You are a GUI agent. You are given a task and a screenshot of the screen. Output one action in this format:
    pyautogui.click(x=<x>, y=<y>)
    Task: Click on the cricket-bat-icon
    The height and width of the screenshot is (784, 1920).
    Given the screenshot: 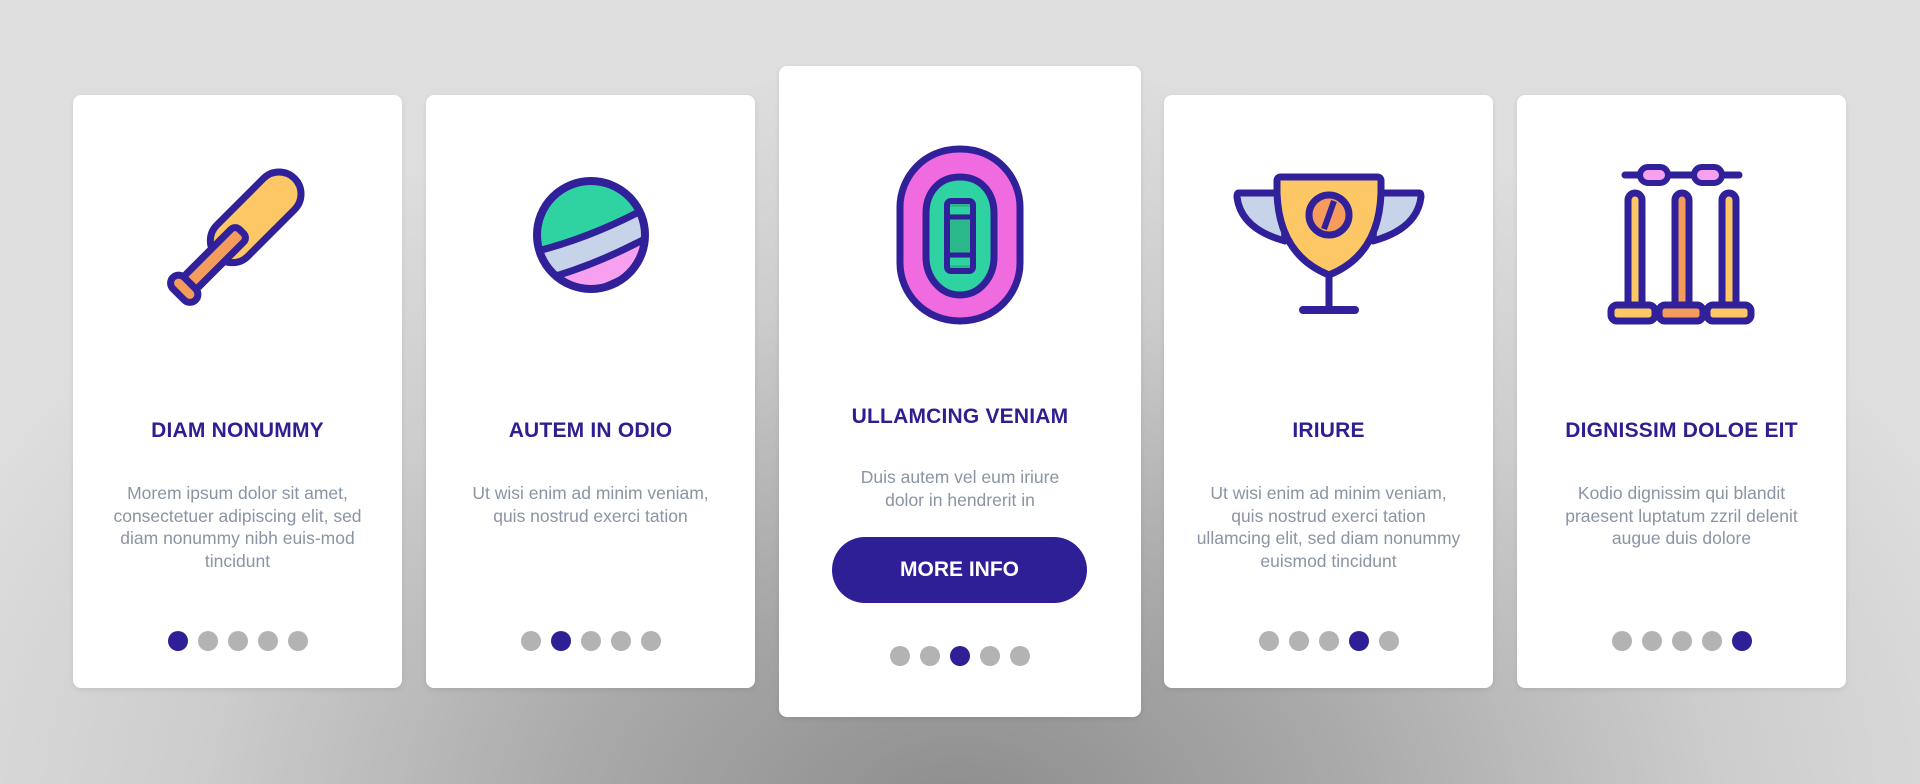 What is the action you would take?
    pyautogui.click(x=235, y=237)
    